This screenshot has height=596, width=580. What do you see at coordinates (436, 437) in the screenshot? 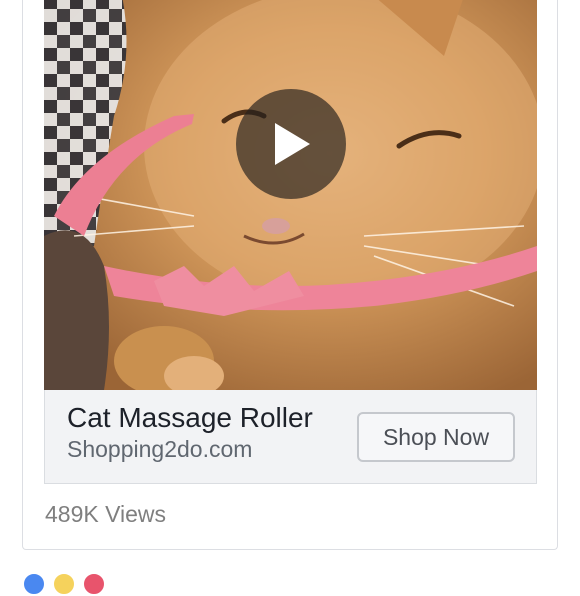
I see `shop-now-button: Shop Now` at bounding box center [436, 437].